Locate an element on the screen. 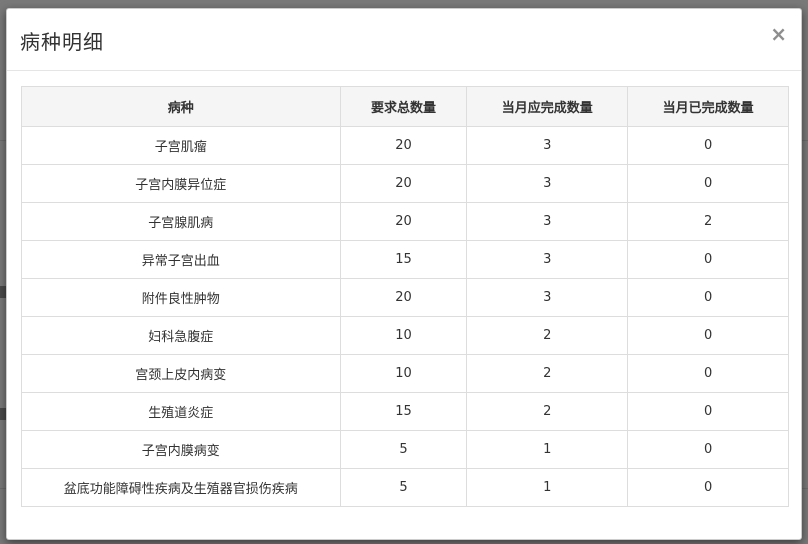 The image size is (808, 544). cell-disease: 生殖道炎症 is located at coordinates (181, 411).